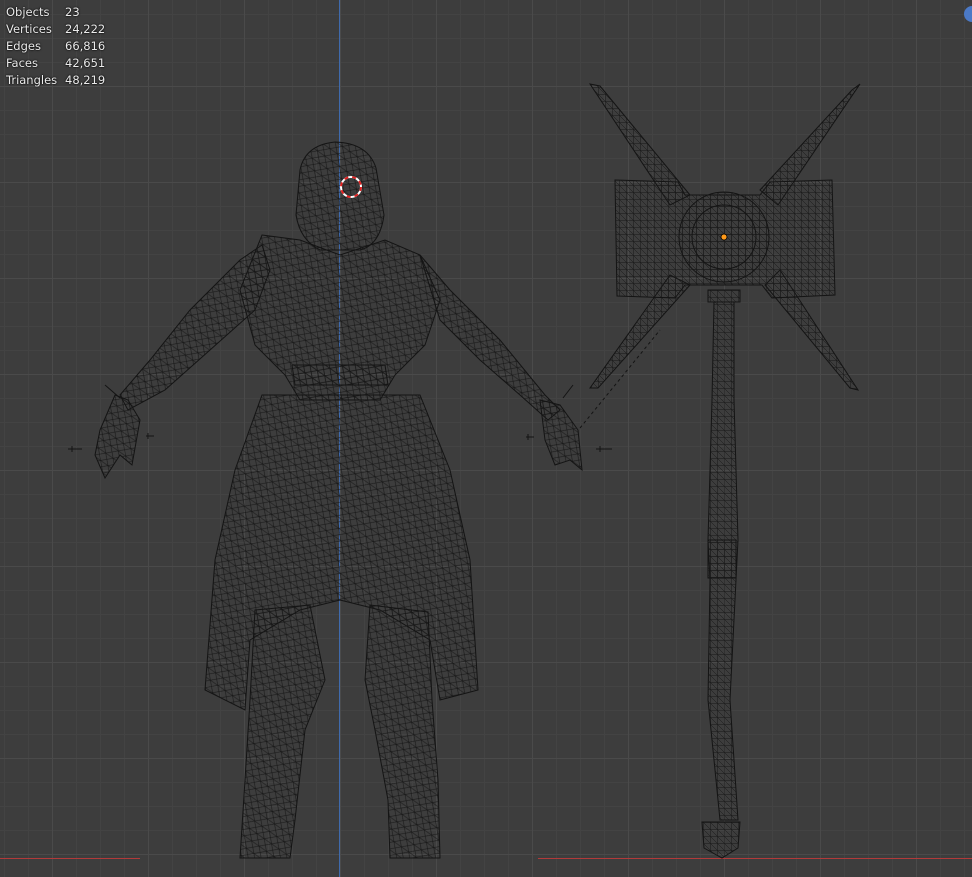 Image resolution: width=972 pixels, height=877 pixels. Describe the element at coordinates (55, 63) in the screenshot. I see `stat-row-faces: Faces 42,651` at that location.